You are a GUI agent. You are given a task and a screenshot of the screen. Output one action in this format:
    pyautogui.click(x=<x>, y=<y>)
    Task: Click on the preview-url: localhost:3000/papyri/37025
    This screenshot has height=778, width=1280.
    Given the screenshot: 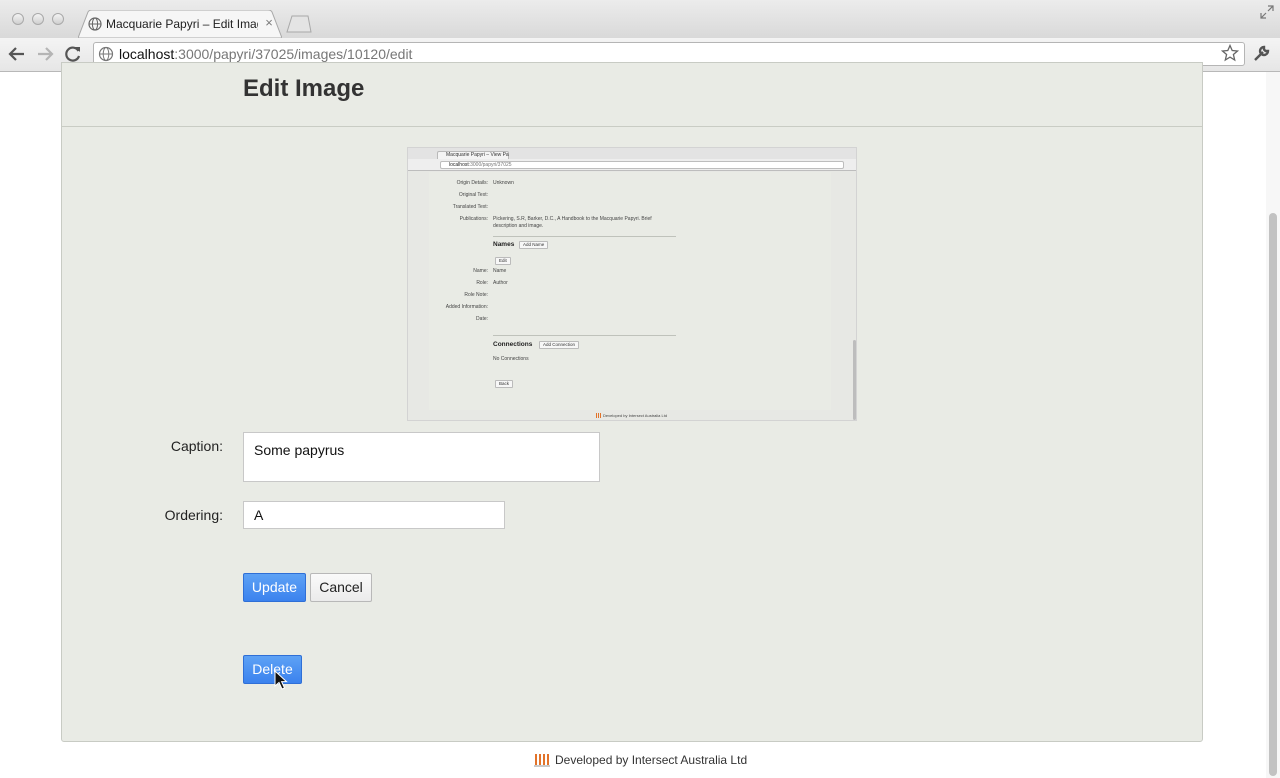 What is the action you would take?
    pyautogui.click(x=480, y=165)
    